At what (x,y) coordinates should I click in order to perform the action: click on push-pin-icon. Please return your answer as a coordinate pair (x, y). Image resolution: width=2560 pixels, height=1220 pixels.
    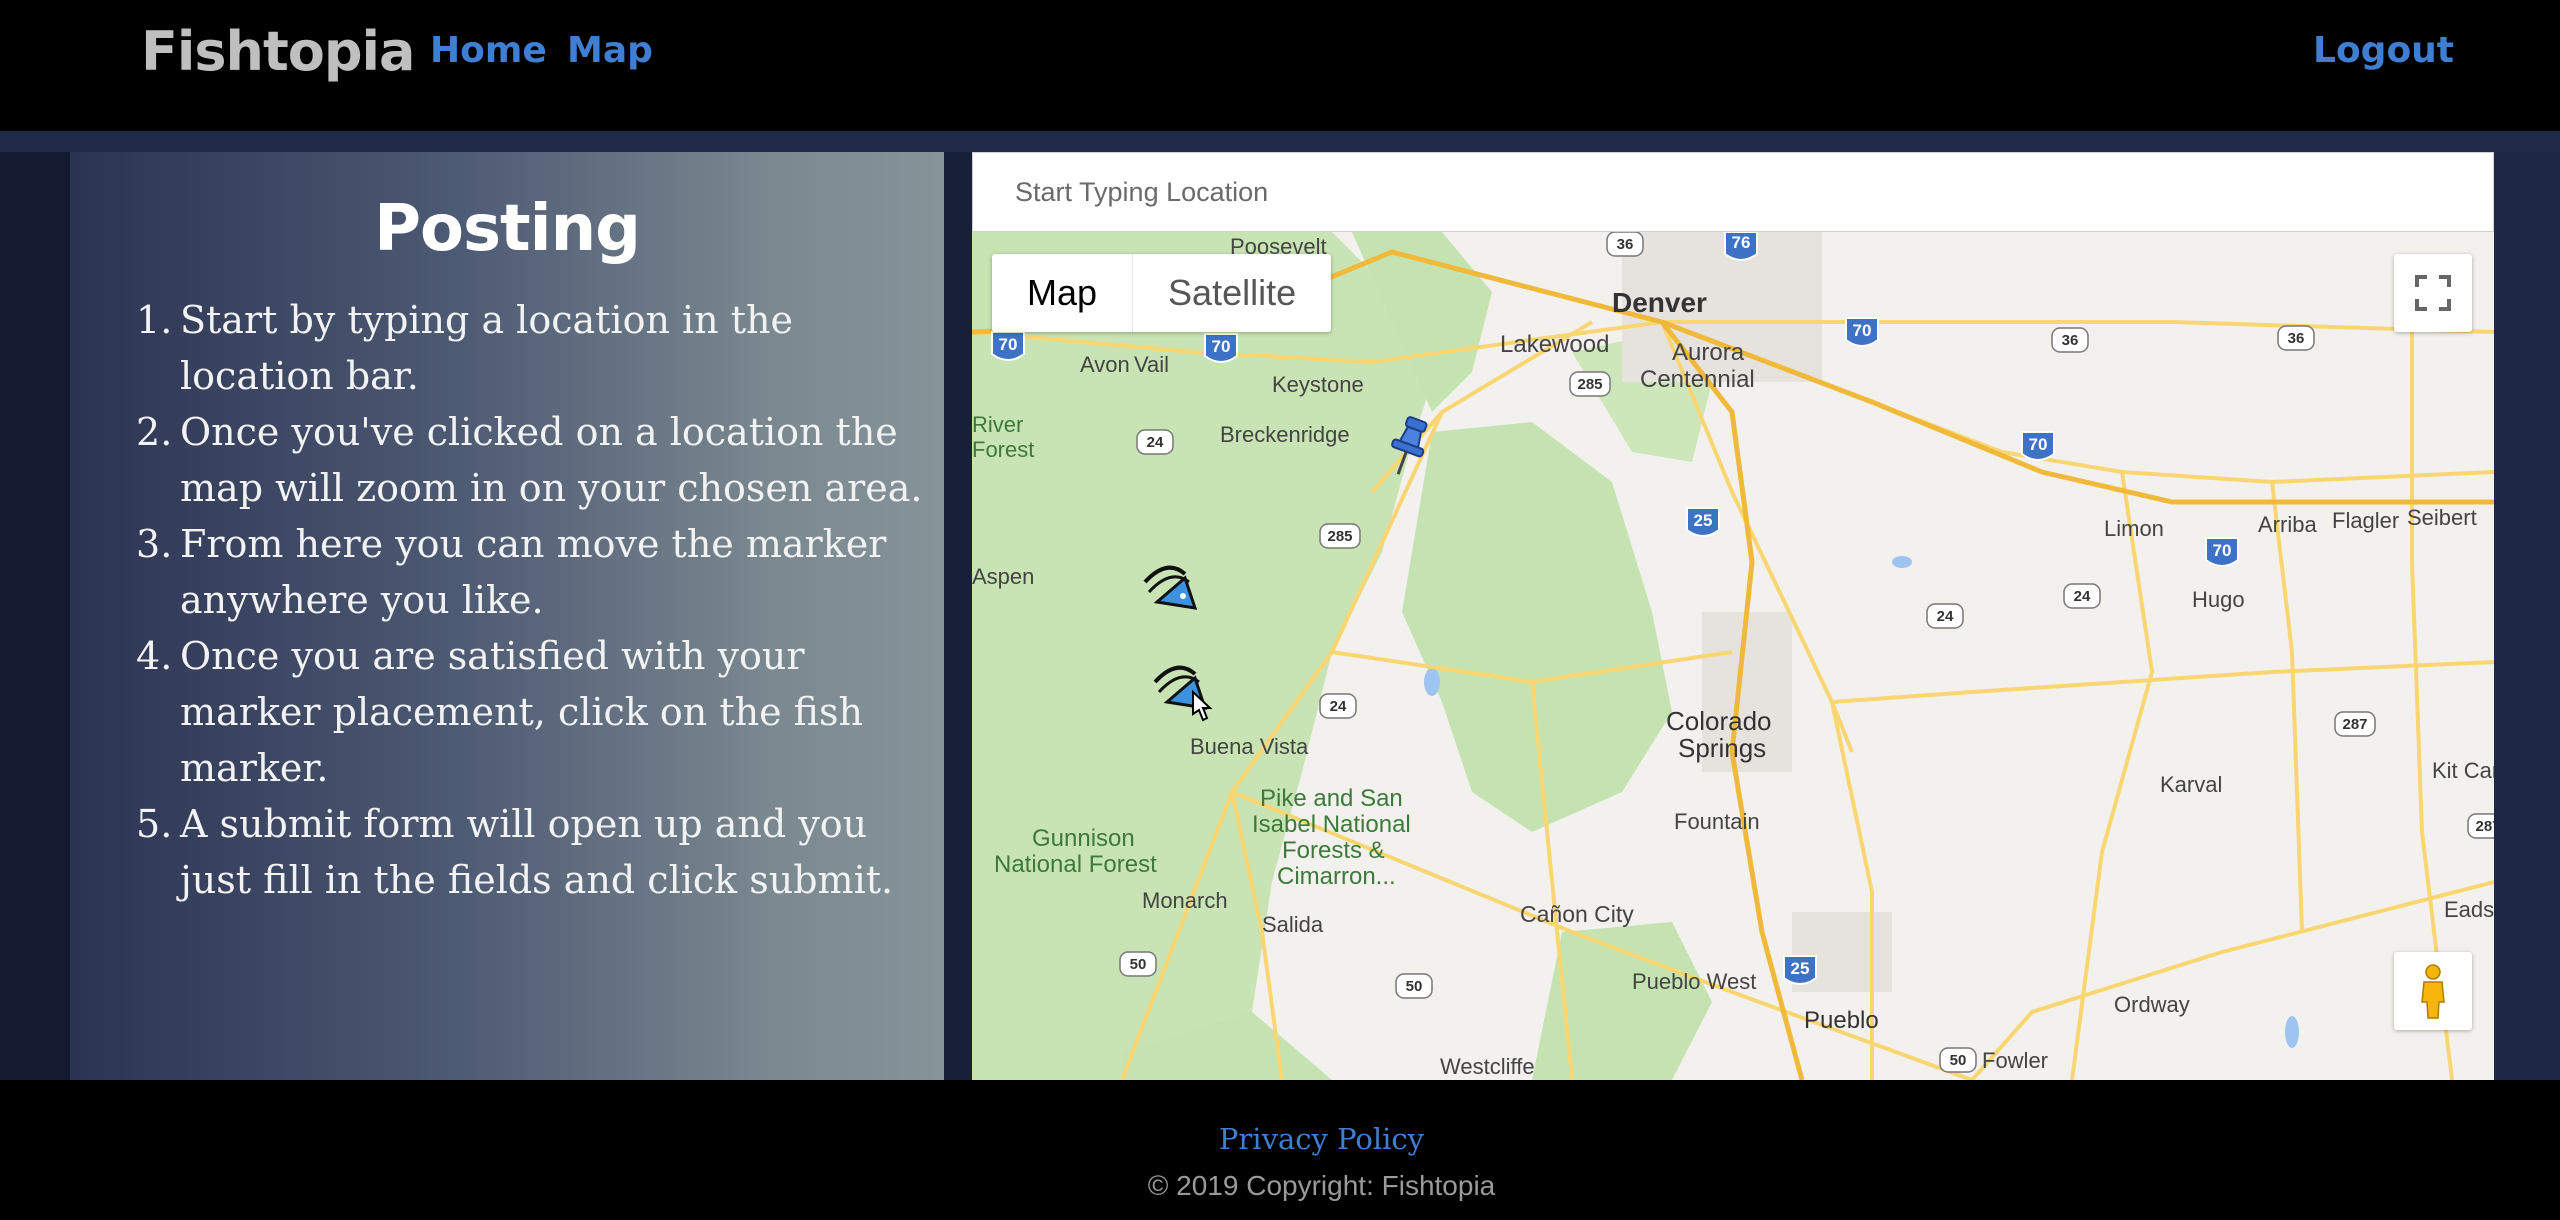
    Looking at the image, I should click on (1409, 445).